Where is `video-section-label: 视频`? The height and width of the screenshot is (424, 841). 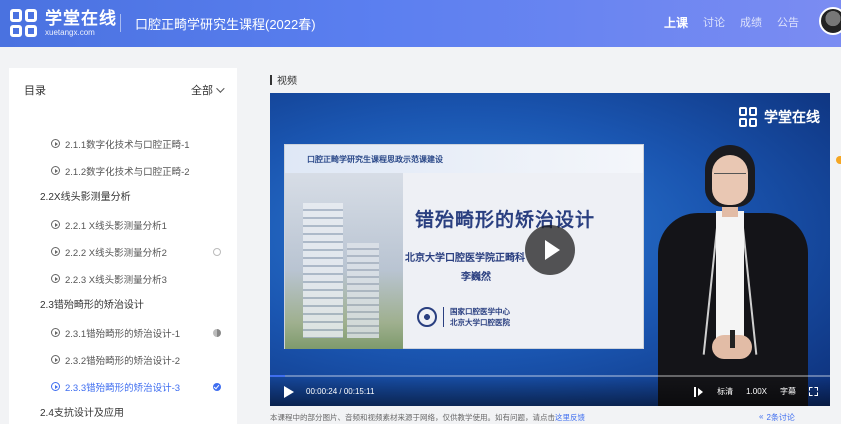 video-section-label: 视频 is located at coordinates (283, 79).